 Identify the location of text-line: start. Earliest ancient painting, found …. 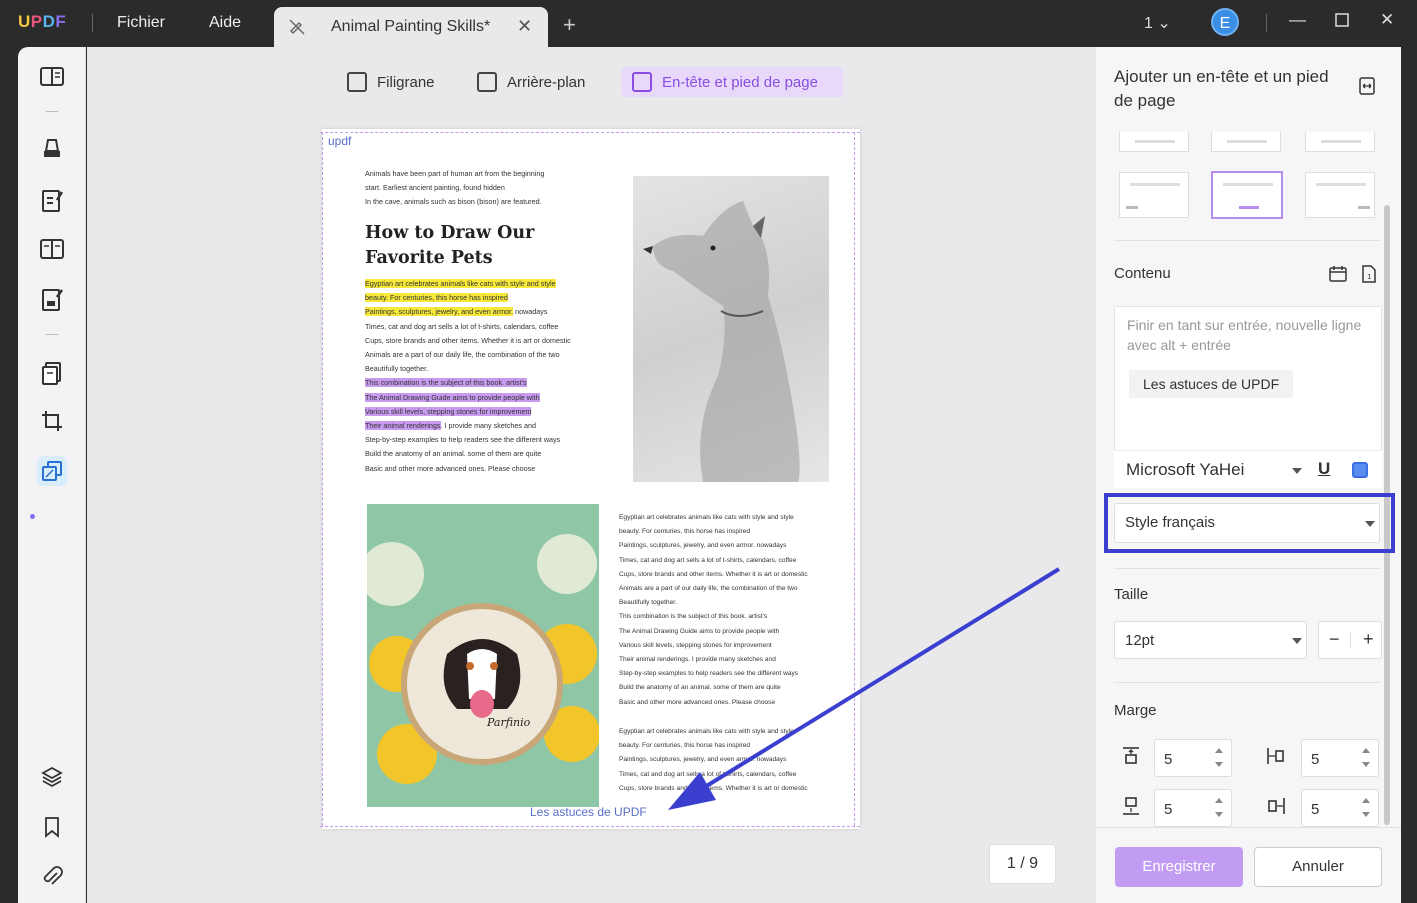
(435, 188).